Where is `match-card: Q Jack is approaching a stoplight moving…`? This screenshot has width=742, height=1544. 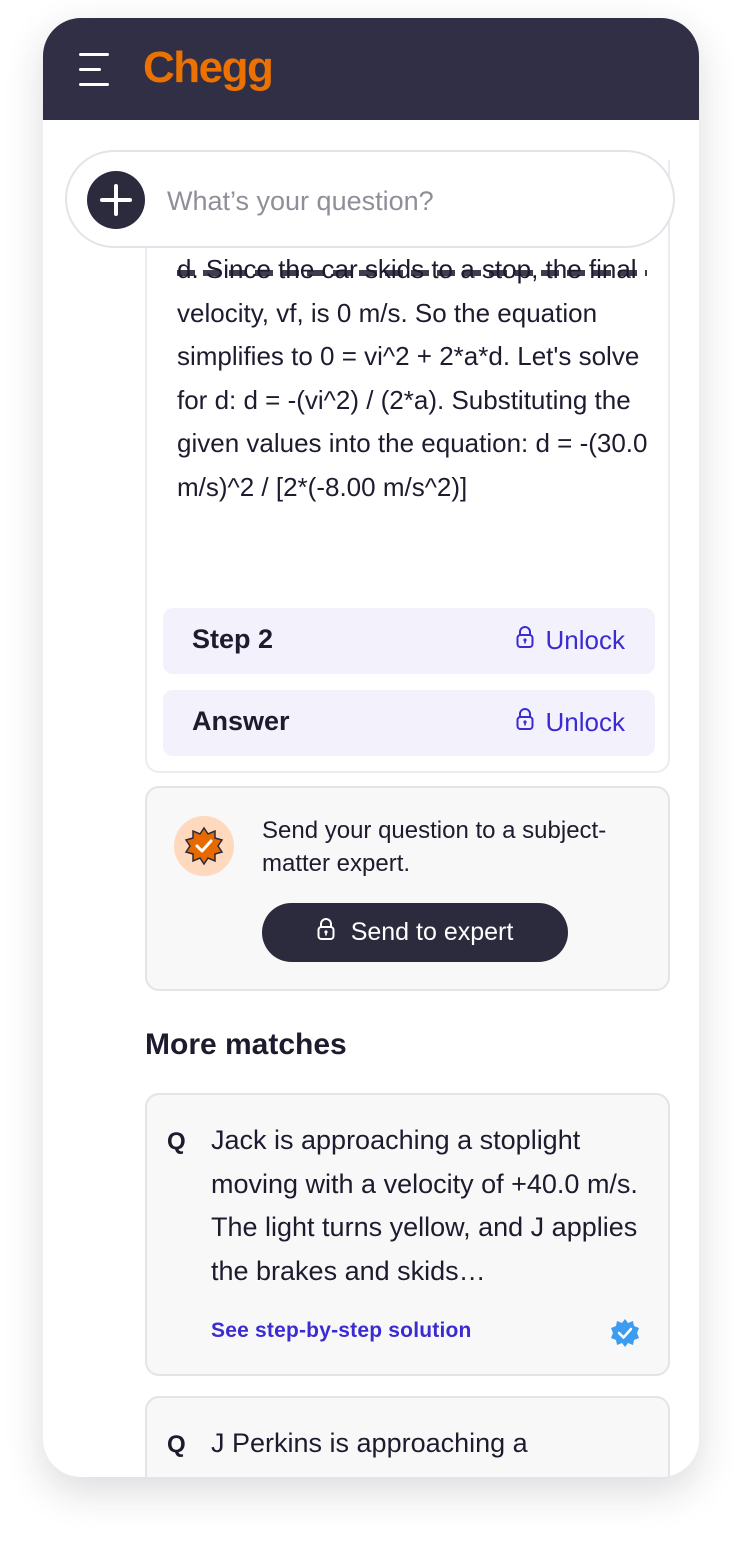
match-card: Q Jack is approaching a stoplight moving… is located at coordinates (407, 1234).